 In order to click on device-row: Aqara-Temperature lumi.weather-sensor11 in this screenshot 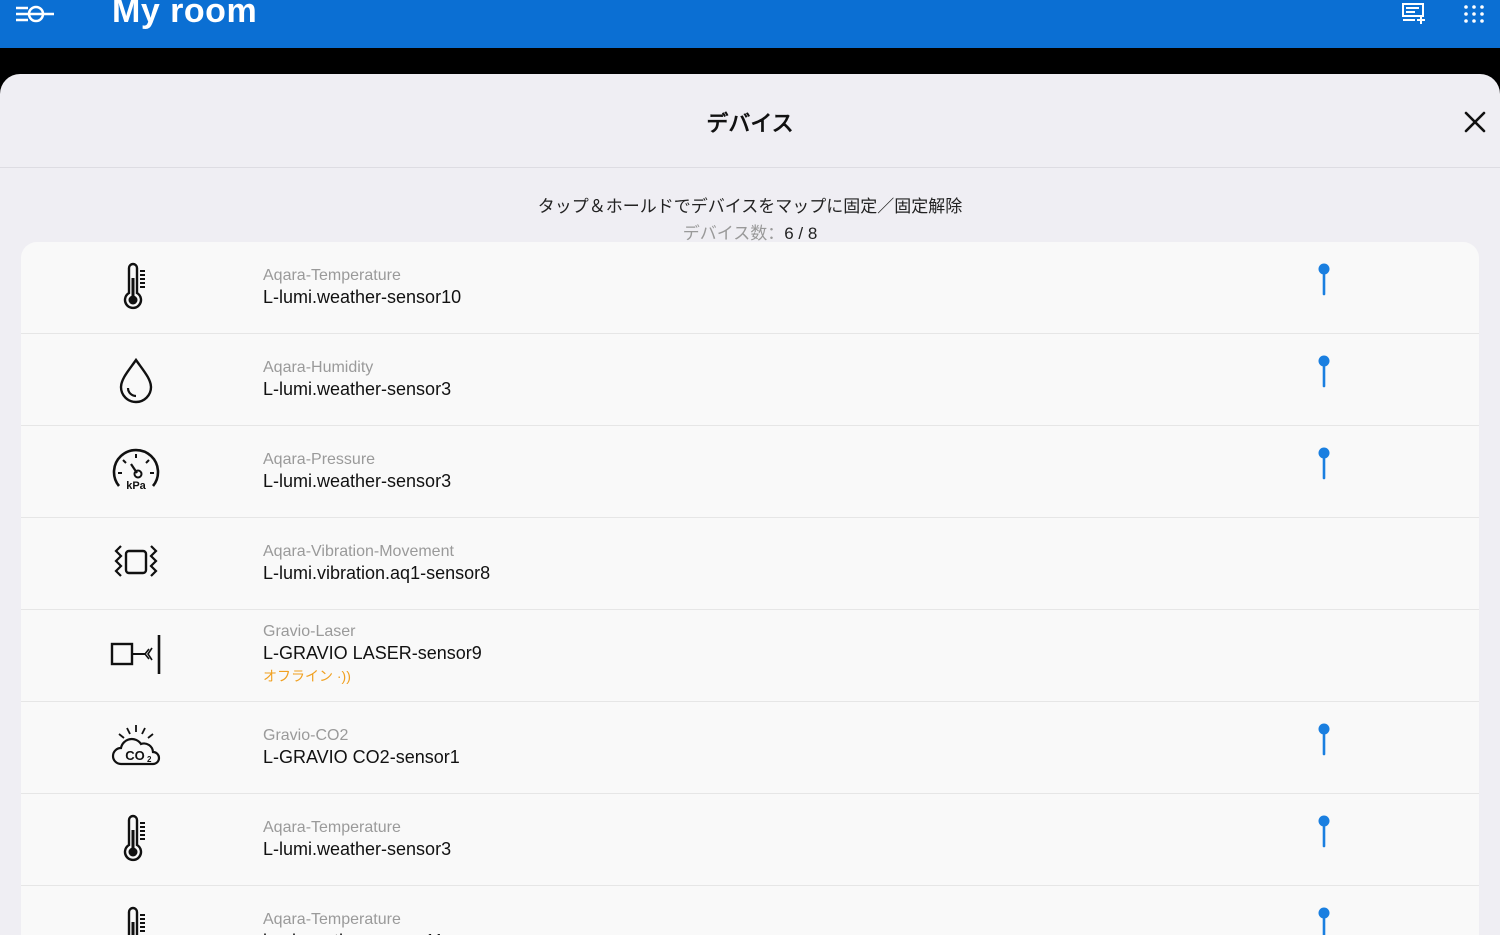, I will do `click(750, 910)`.